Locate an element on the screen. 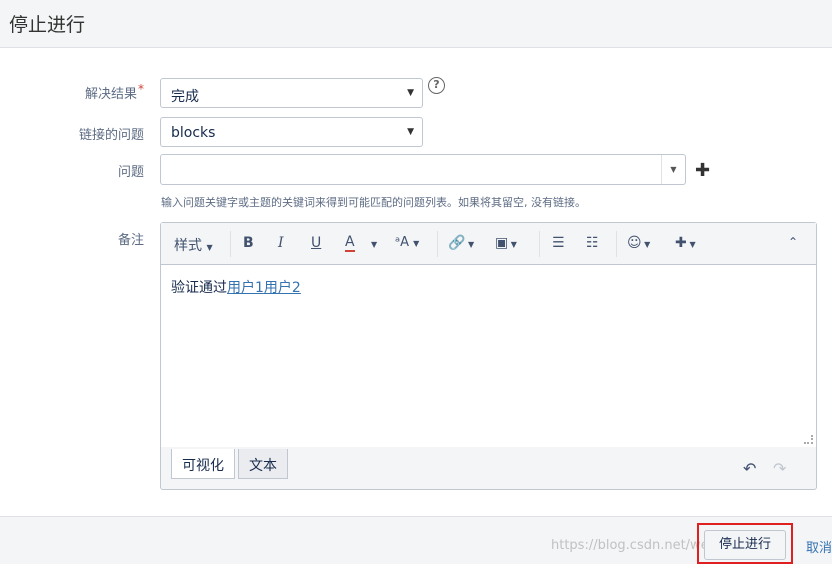  highlight-box is located at coordinates (745, 543).